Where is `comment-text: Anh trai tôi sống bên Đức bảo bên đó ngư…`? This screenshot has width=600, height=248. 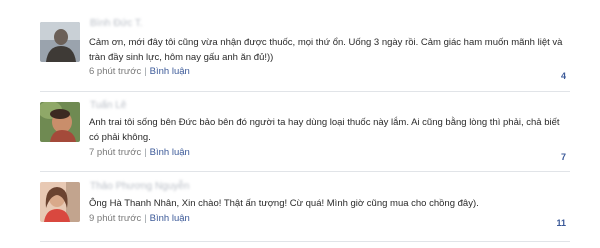 comment-text: Anh trai tôi sống bên Đức bảo bên đó ngư… is located at coordinates (324, 130).